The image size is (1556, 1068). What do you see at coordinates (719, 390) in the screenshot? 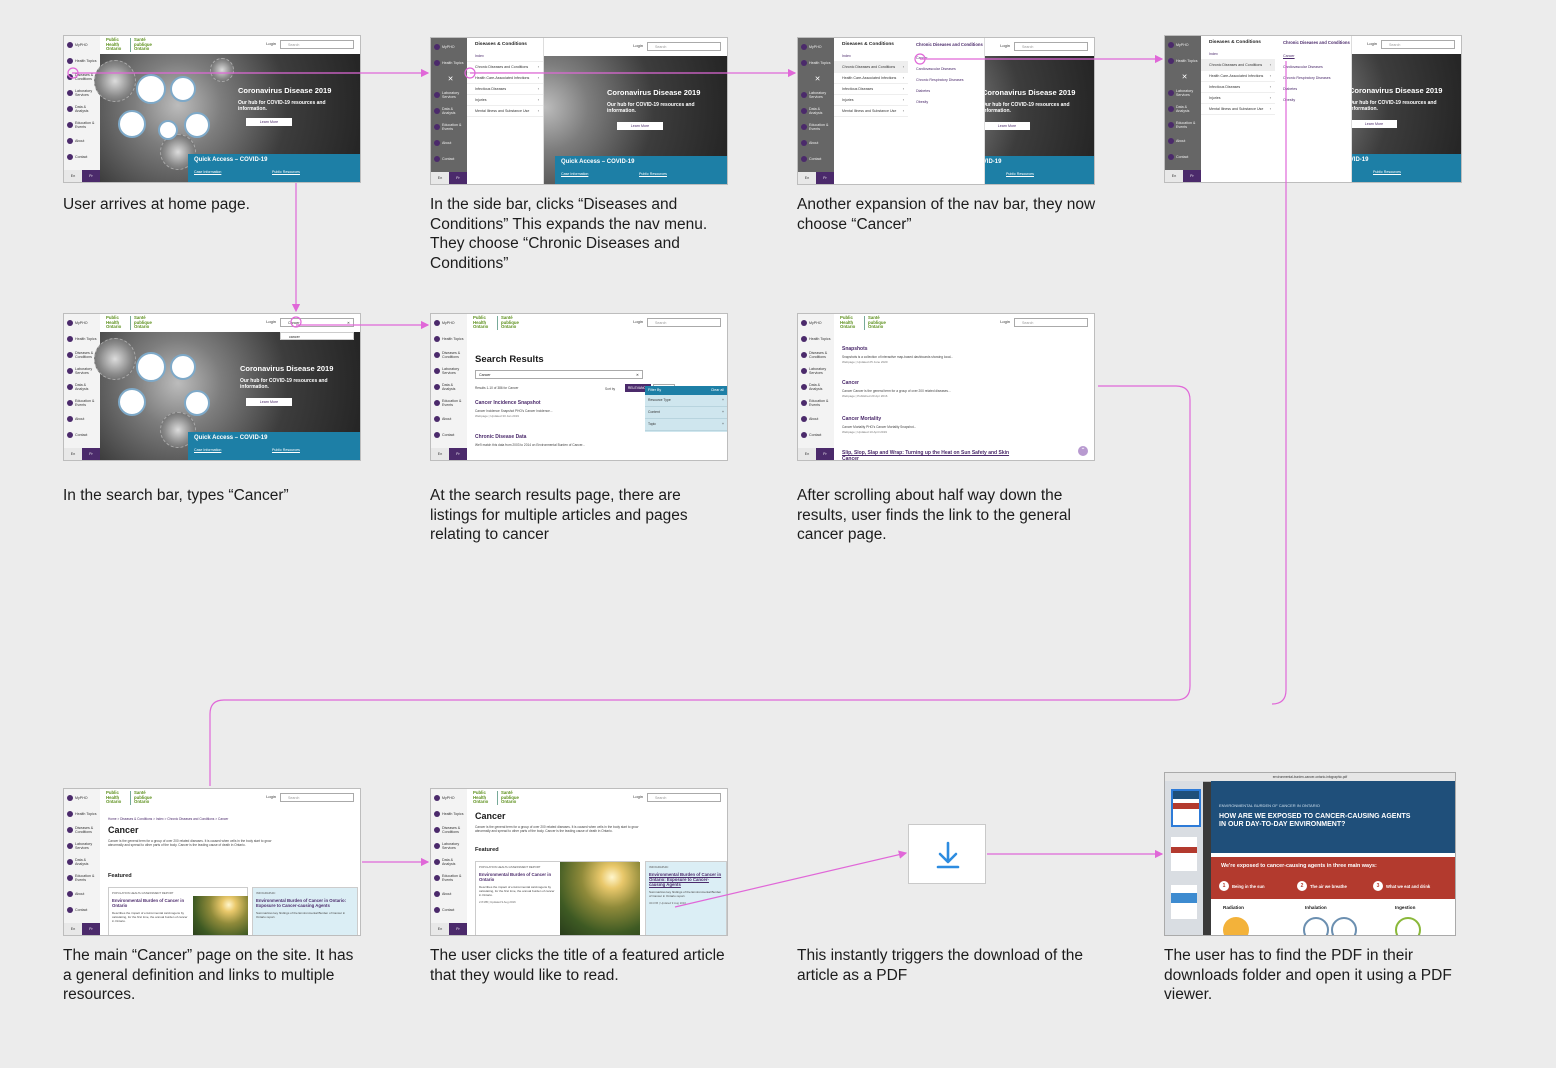
I see `clear-all-link: Clear all` at bounding box center [719, 390].